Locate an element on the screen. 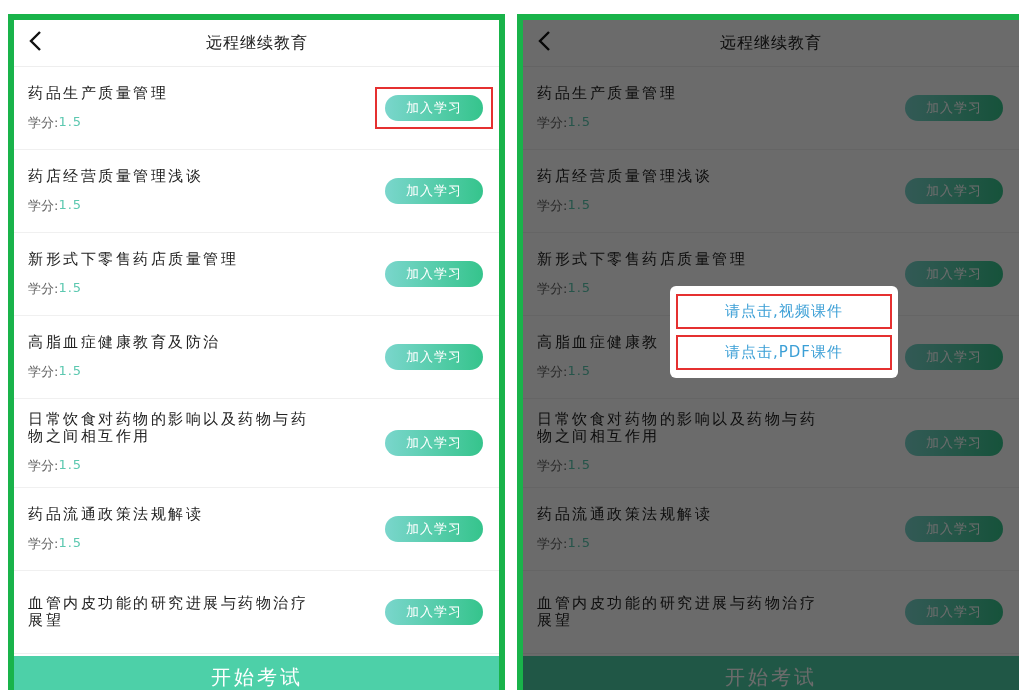 The image size is (1032, 690). popup-option: 请点击,视频课件 is located at coordinates (784, 311).